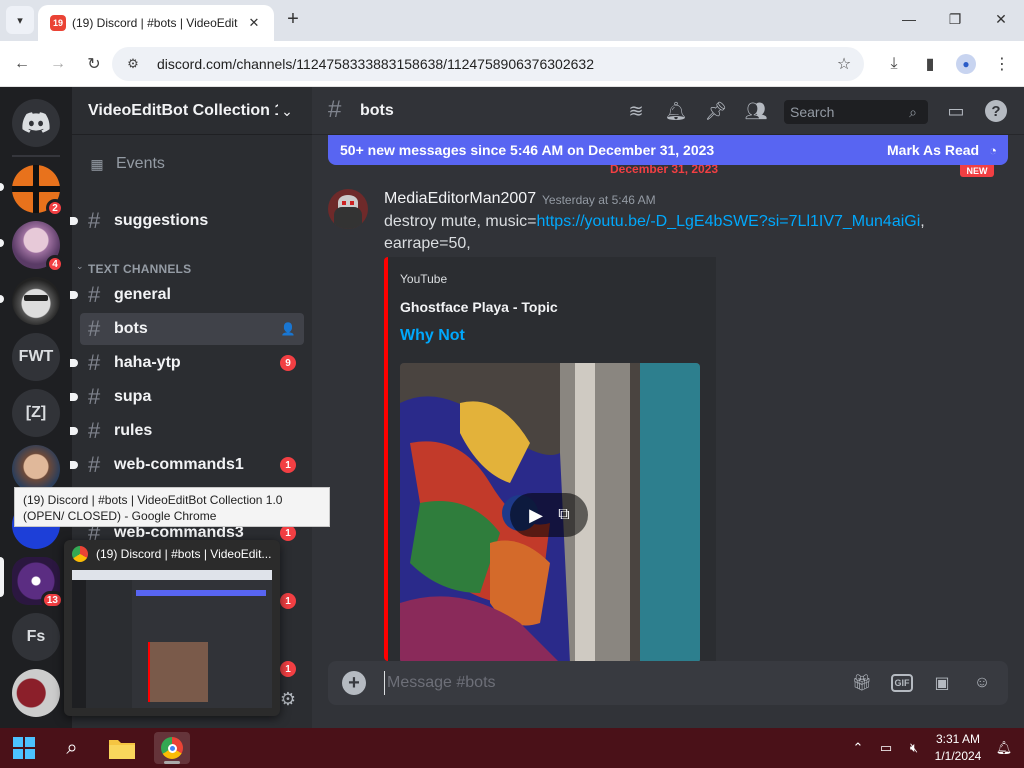 This screenshot has height=768, width=1024. I want to click on reload-icon: ↻, so click(94, 64).